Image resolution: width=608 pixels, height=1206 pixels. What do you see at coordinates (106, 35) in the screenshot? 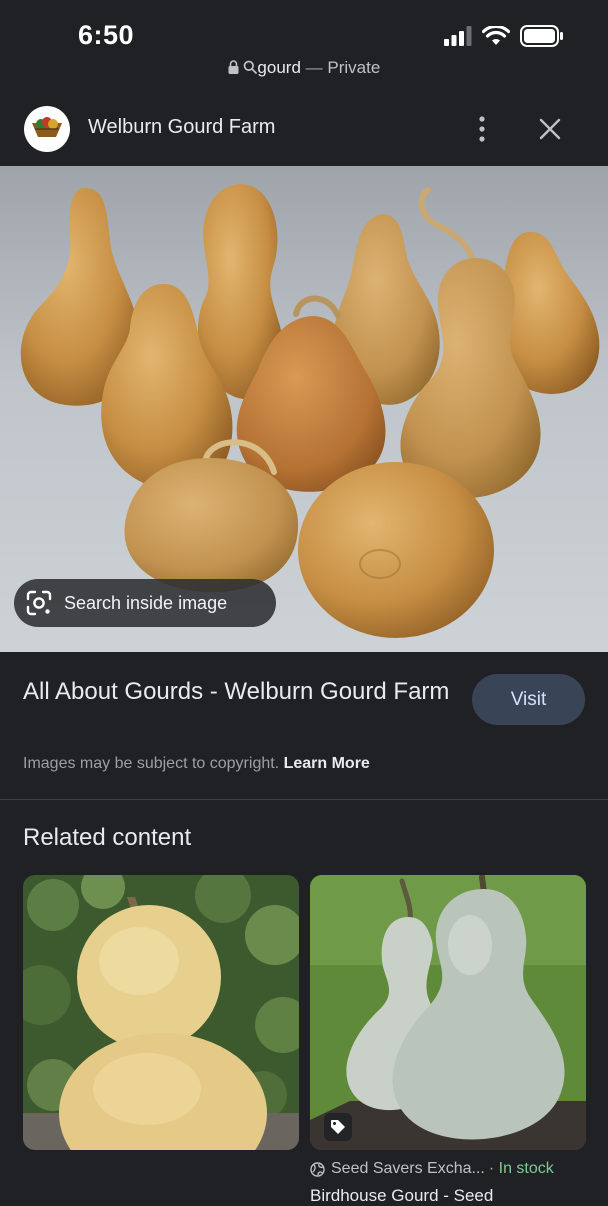
I see `clock: 6:50` at bounding box center [106, 35].